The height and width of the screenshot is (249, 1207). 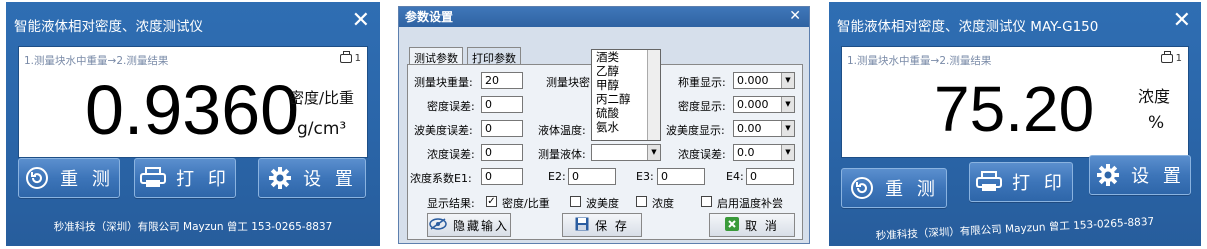 I want to click on block-weight-label: 测量块重量:, so click(x=443, y=82).